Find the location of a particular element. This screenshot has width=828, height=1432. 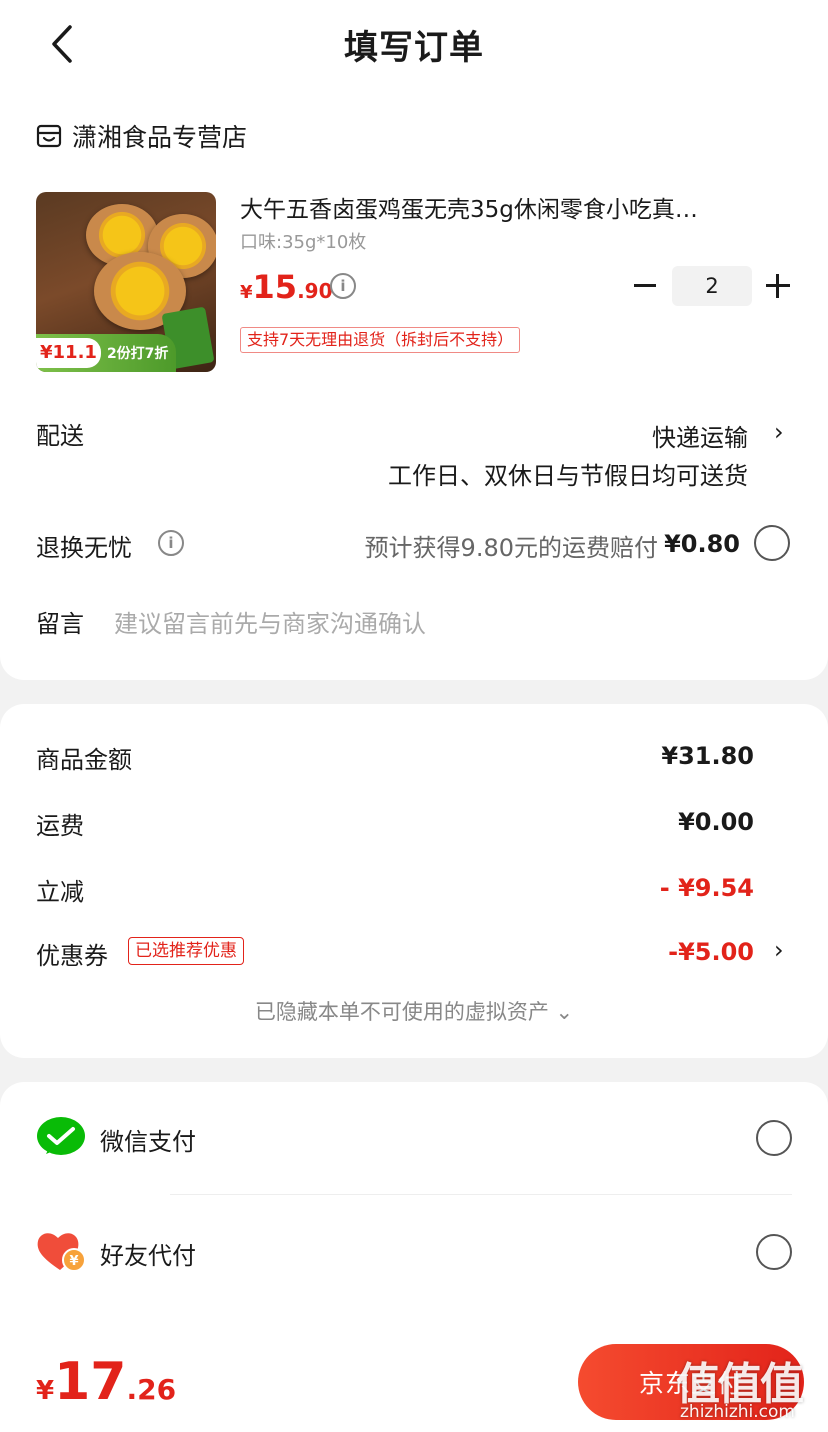

product-image: ¥11.1 2份打7折 is located at coordinates (126, 282).